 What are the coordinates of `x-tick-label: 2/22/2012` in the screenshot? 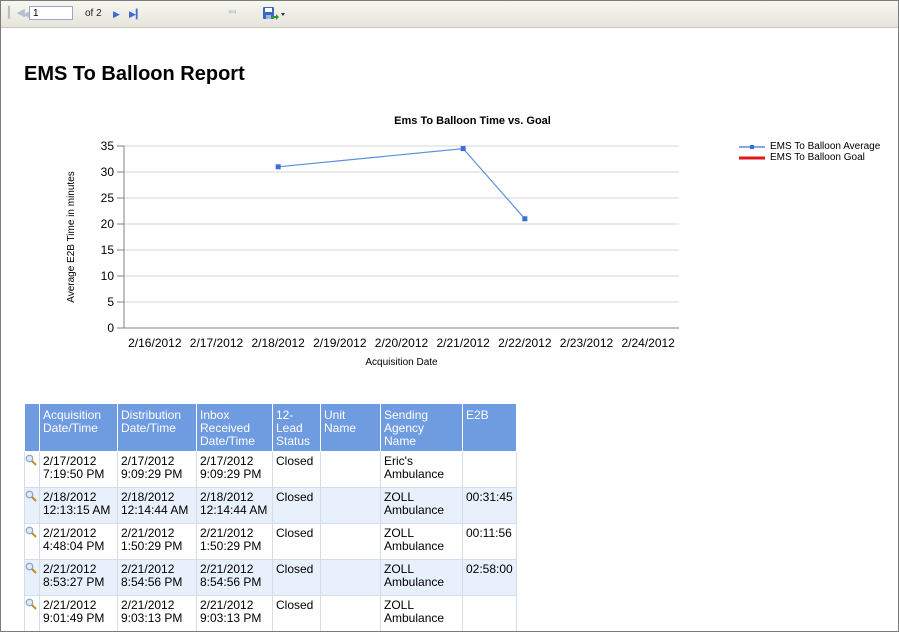 It's located at (525, 343).